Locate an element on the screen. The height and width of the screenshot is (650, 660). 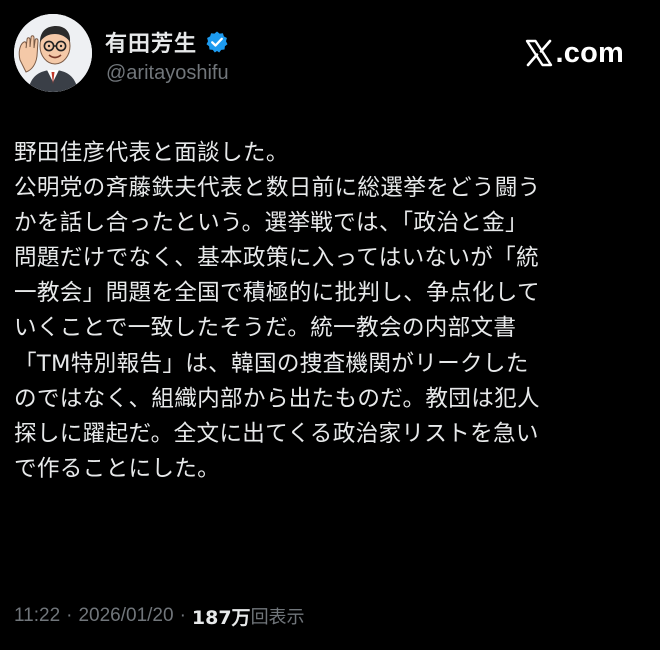
views-label: 回表示 is located at coordinates (277, 617).